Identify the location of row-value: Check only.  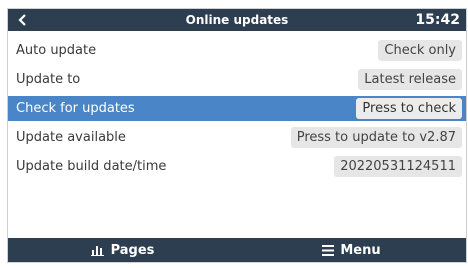
(420, 50).